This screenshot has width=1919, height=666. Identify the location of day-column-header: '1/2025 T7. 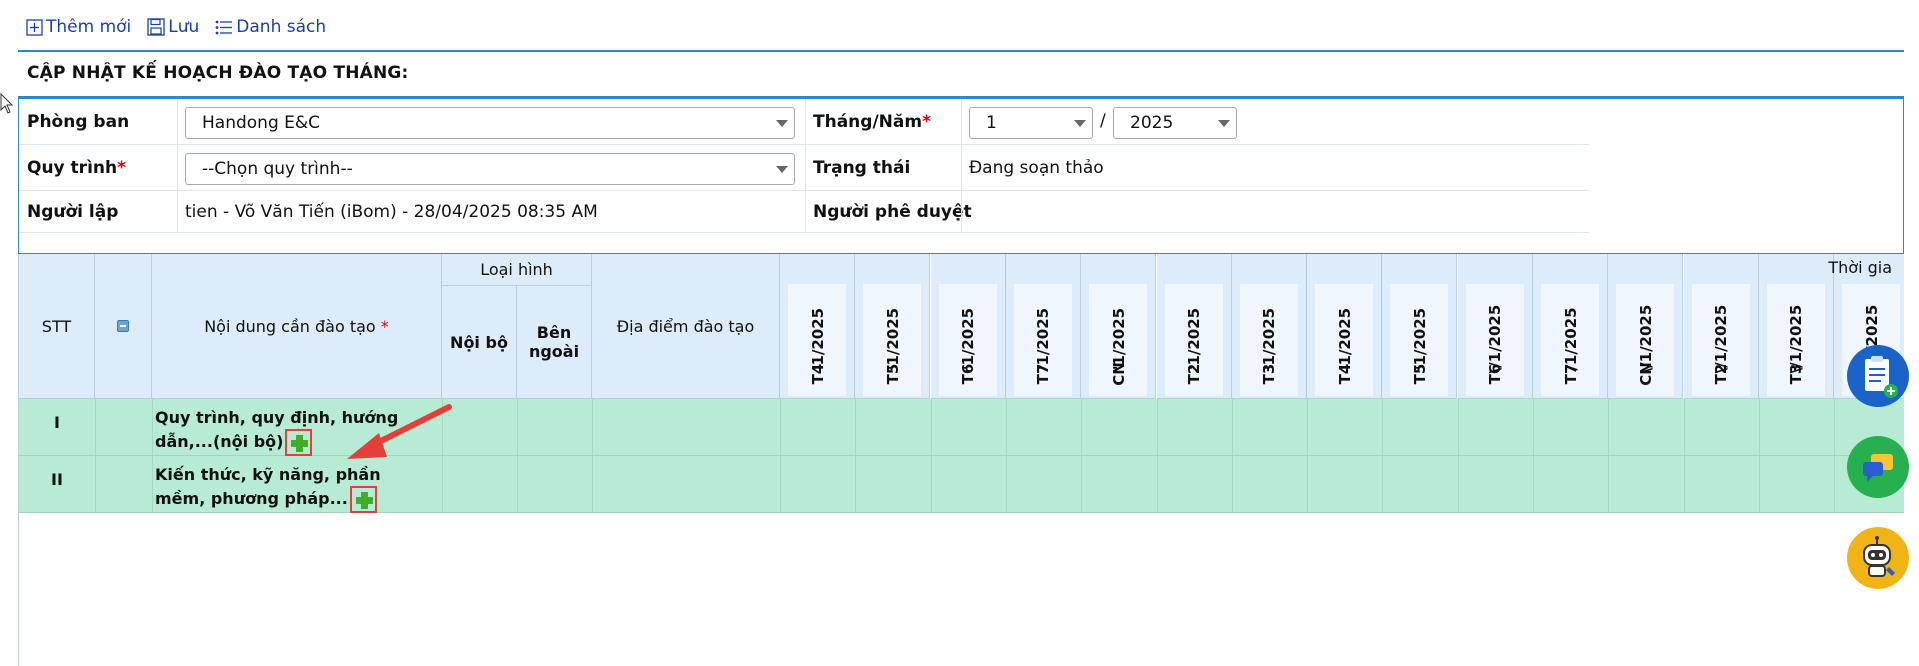
(1043, 326).